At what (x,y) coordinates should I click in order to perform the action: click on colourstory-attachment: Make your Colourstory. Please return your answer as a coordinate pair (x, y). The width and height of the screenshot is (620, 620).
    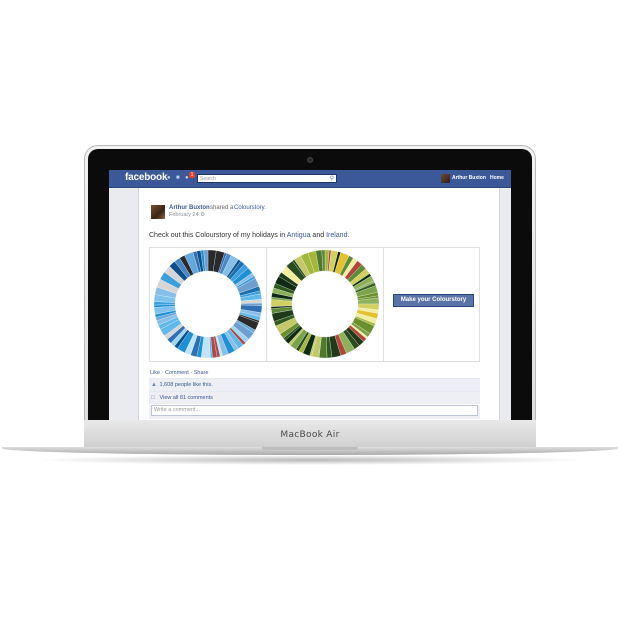
    Looking at the image, I should click on (314, 304).